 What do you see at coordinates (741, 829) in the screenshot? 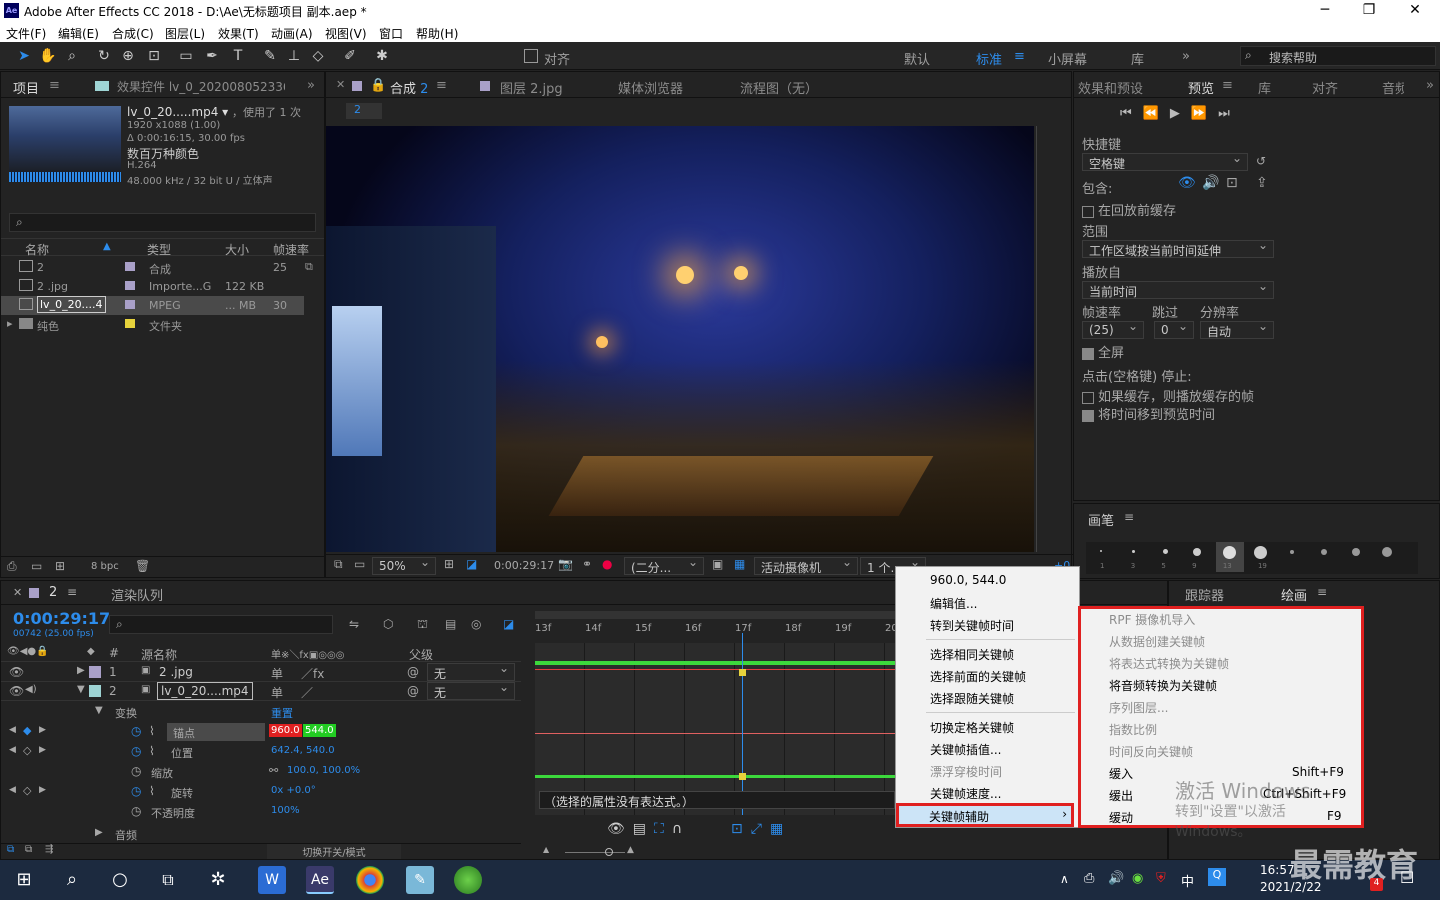
I see `fit-selection-icon: ⊡` at bounding box center [741, 829].